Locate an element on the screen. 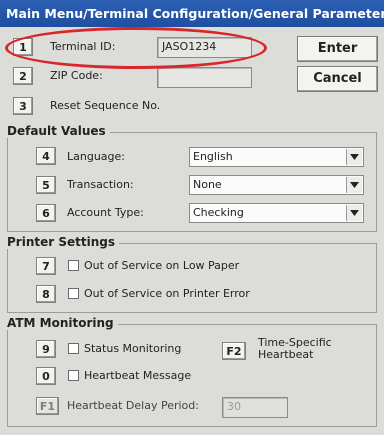  zip-code-key-button: 2 is located at coordinates (23, 76).